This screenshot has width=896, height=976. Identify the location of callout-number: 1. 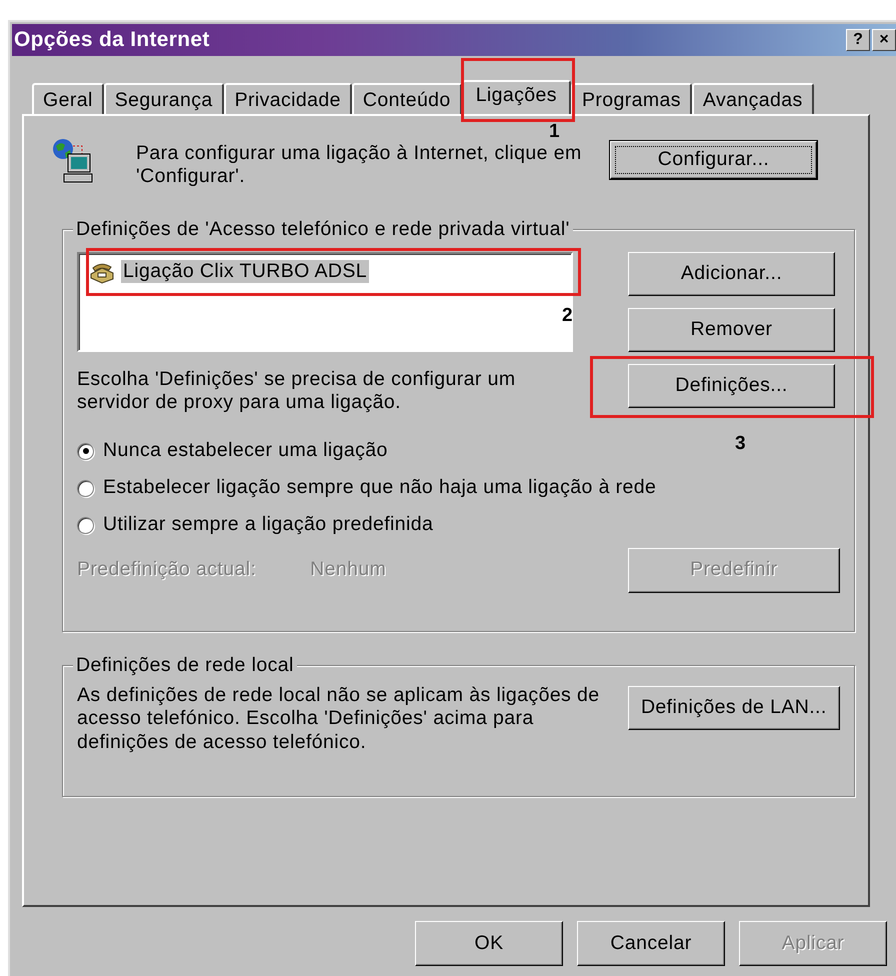
(554, 131).